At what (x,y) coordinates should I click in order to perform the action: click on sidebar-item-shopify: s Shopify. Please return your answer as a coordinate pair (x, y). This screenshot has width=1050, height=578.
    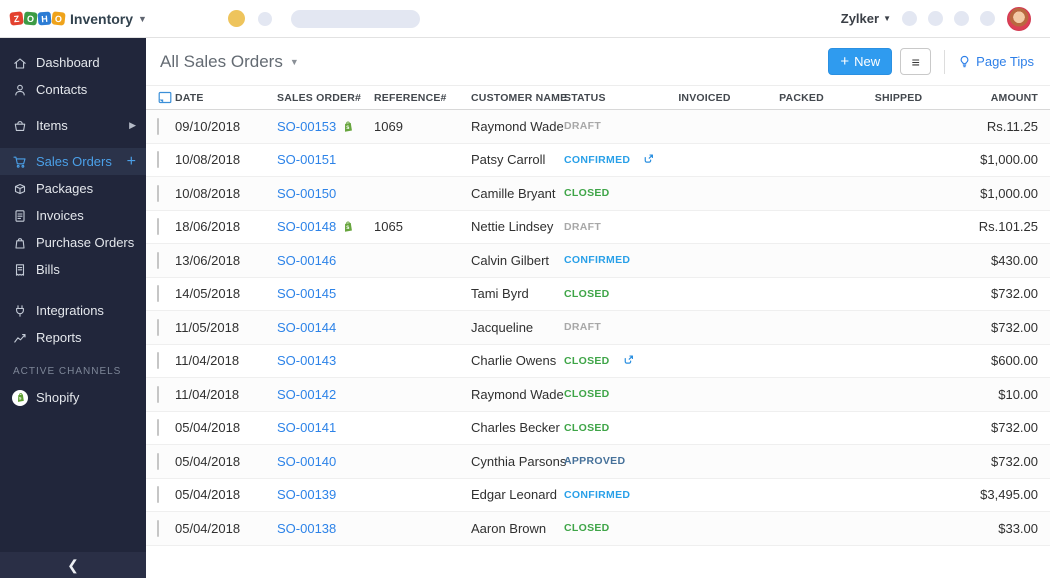
    Looking at the image, I should click on (73, 397).